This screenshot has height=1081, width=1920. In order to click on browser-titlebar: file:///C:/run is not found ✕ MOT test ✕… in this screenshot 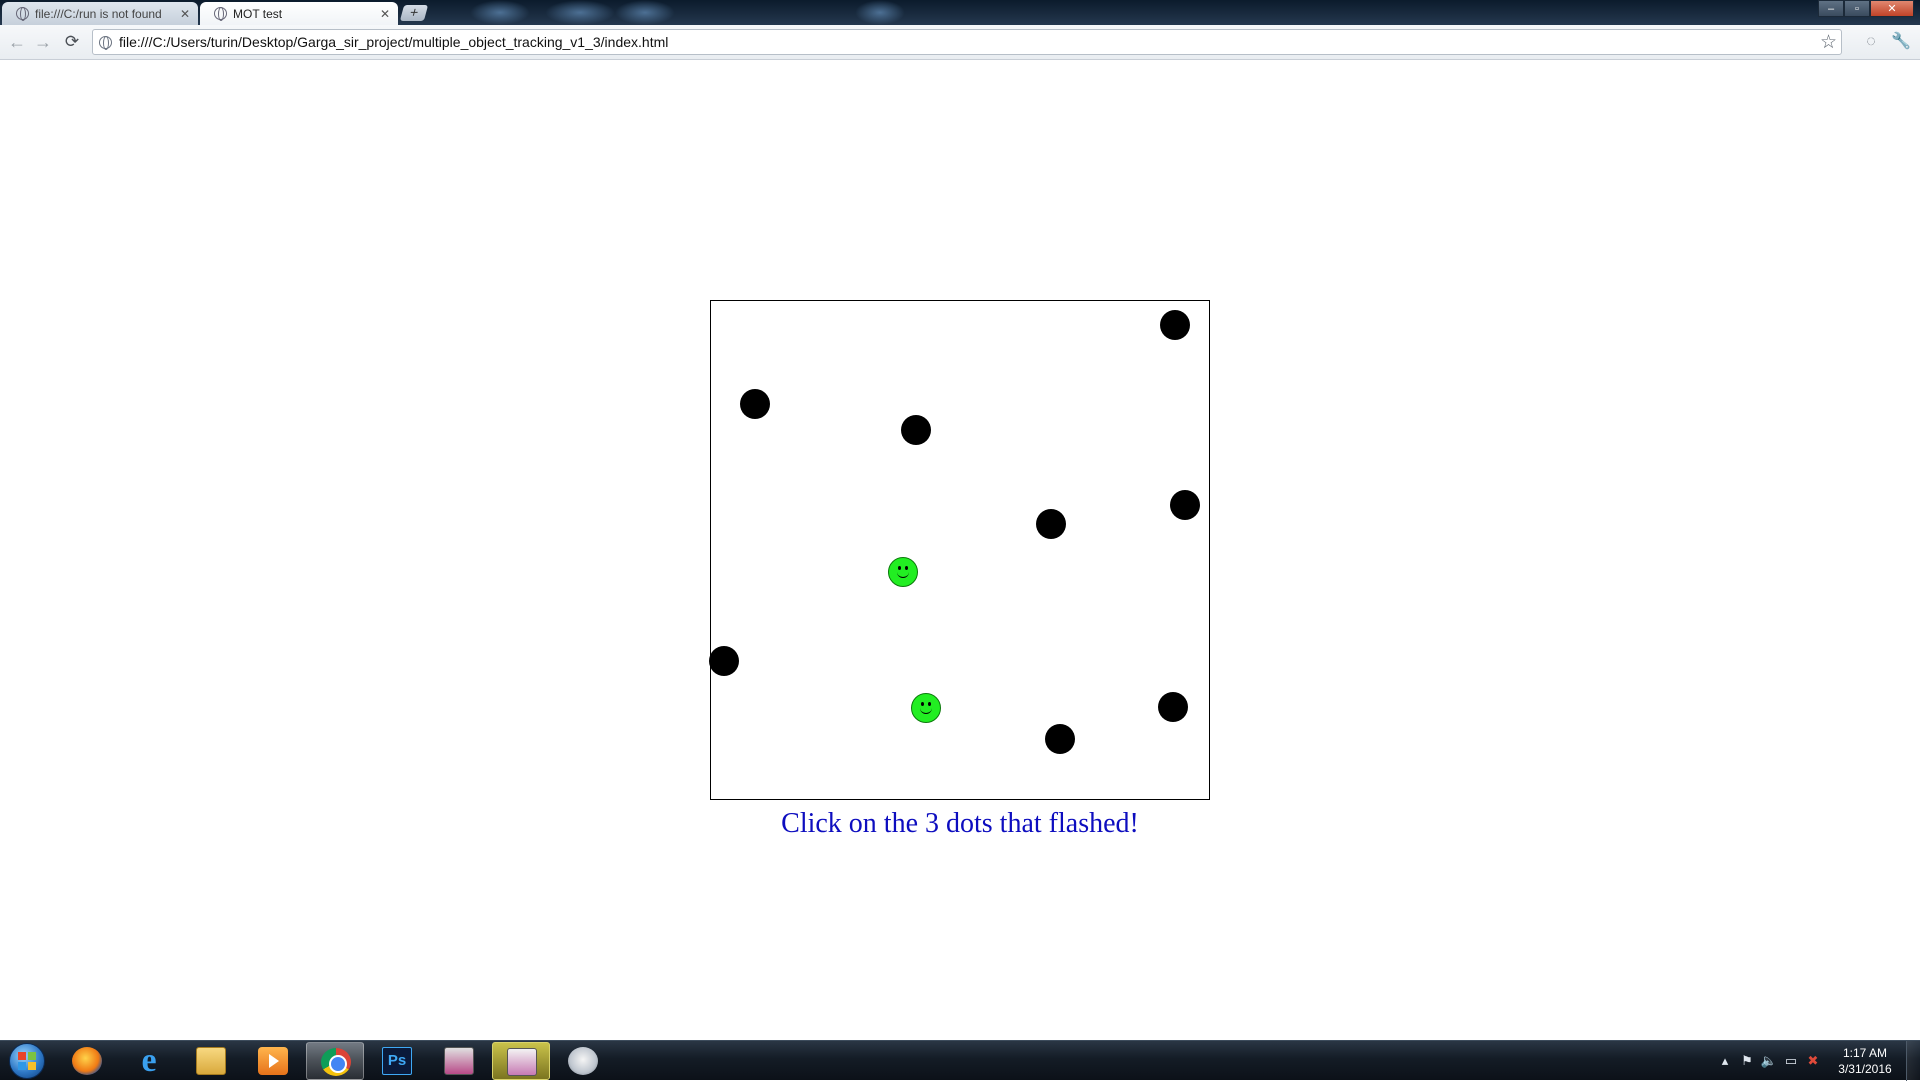, I will do `click(960, 12)`.